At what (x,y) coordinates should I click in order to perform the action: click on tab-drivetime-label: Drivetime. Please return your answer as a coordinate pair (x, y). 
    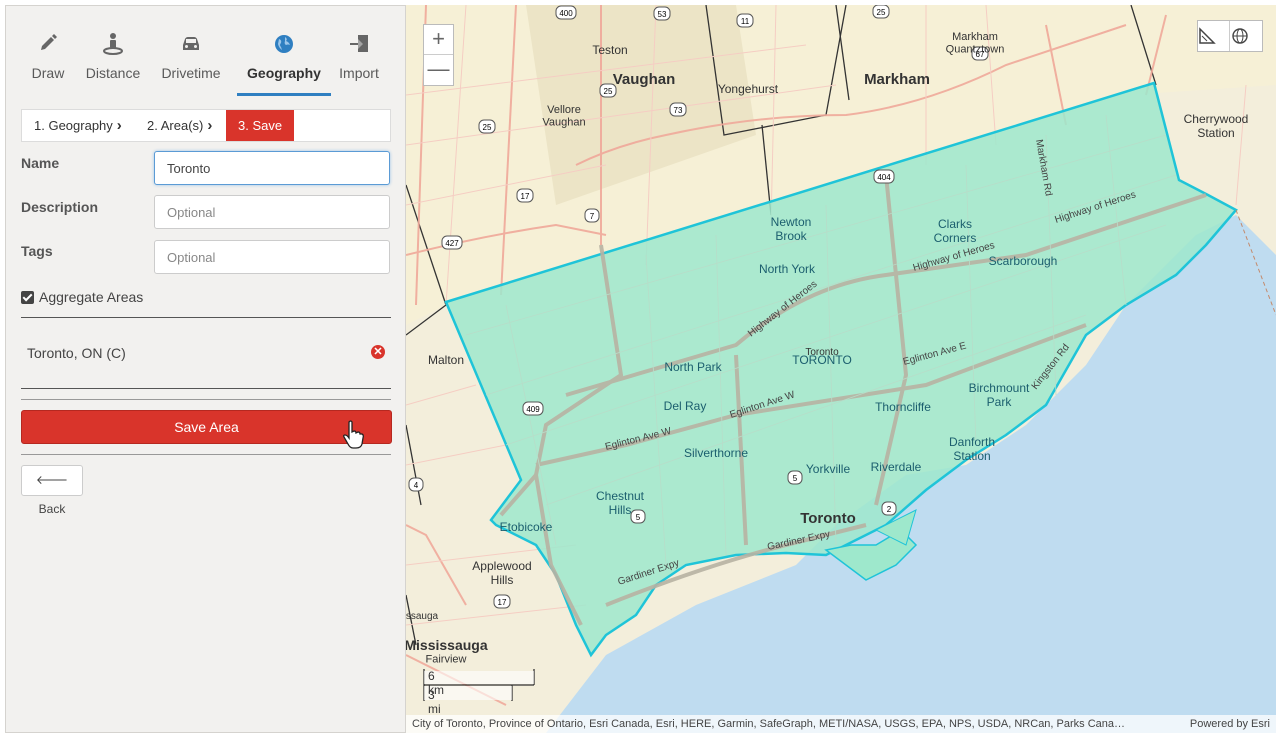
    Looking at the image, I should click on (191, 73).